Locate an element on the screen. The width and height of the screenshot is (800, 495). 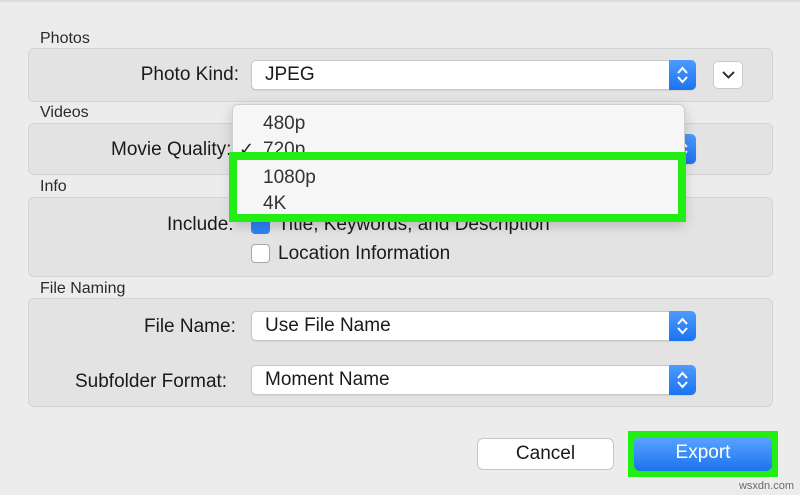
section-label-file-naming: File Naming is located at coordinates (83, 288).